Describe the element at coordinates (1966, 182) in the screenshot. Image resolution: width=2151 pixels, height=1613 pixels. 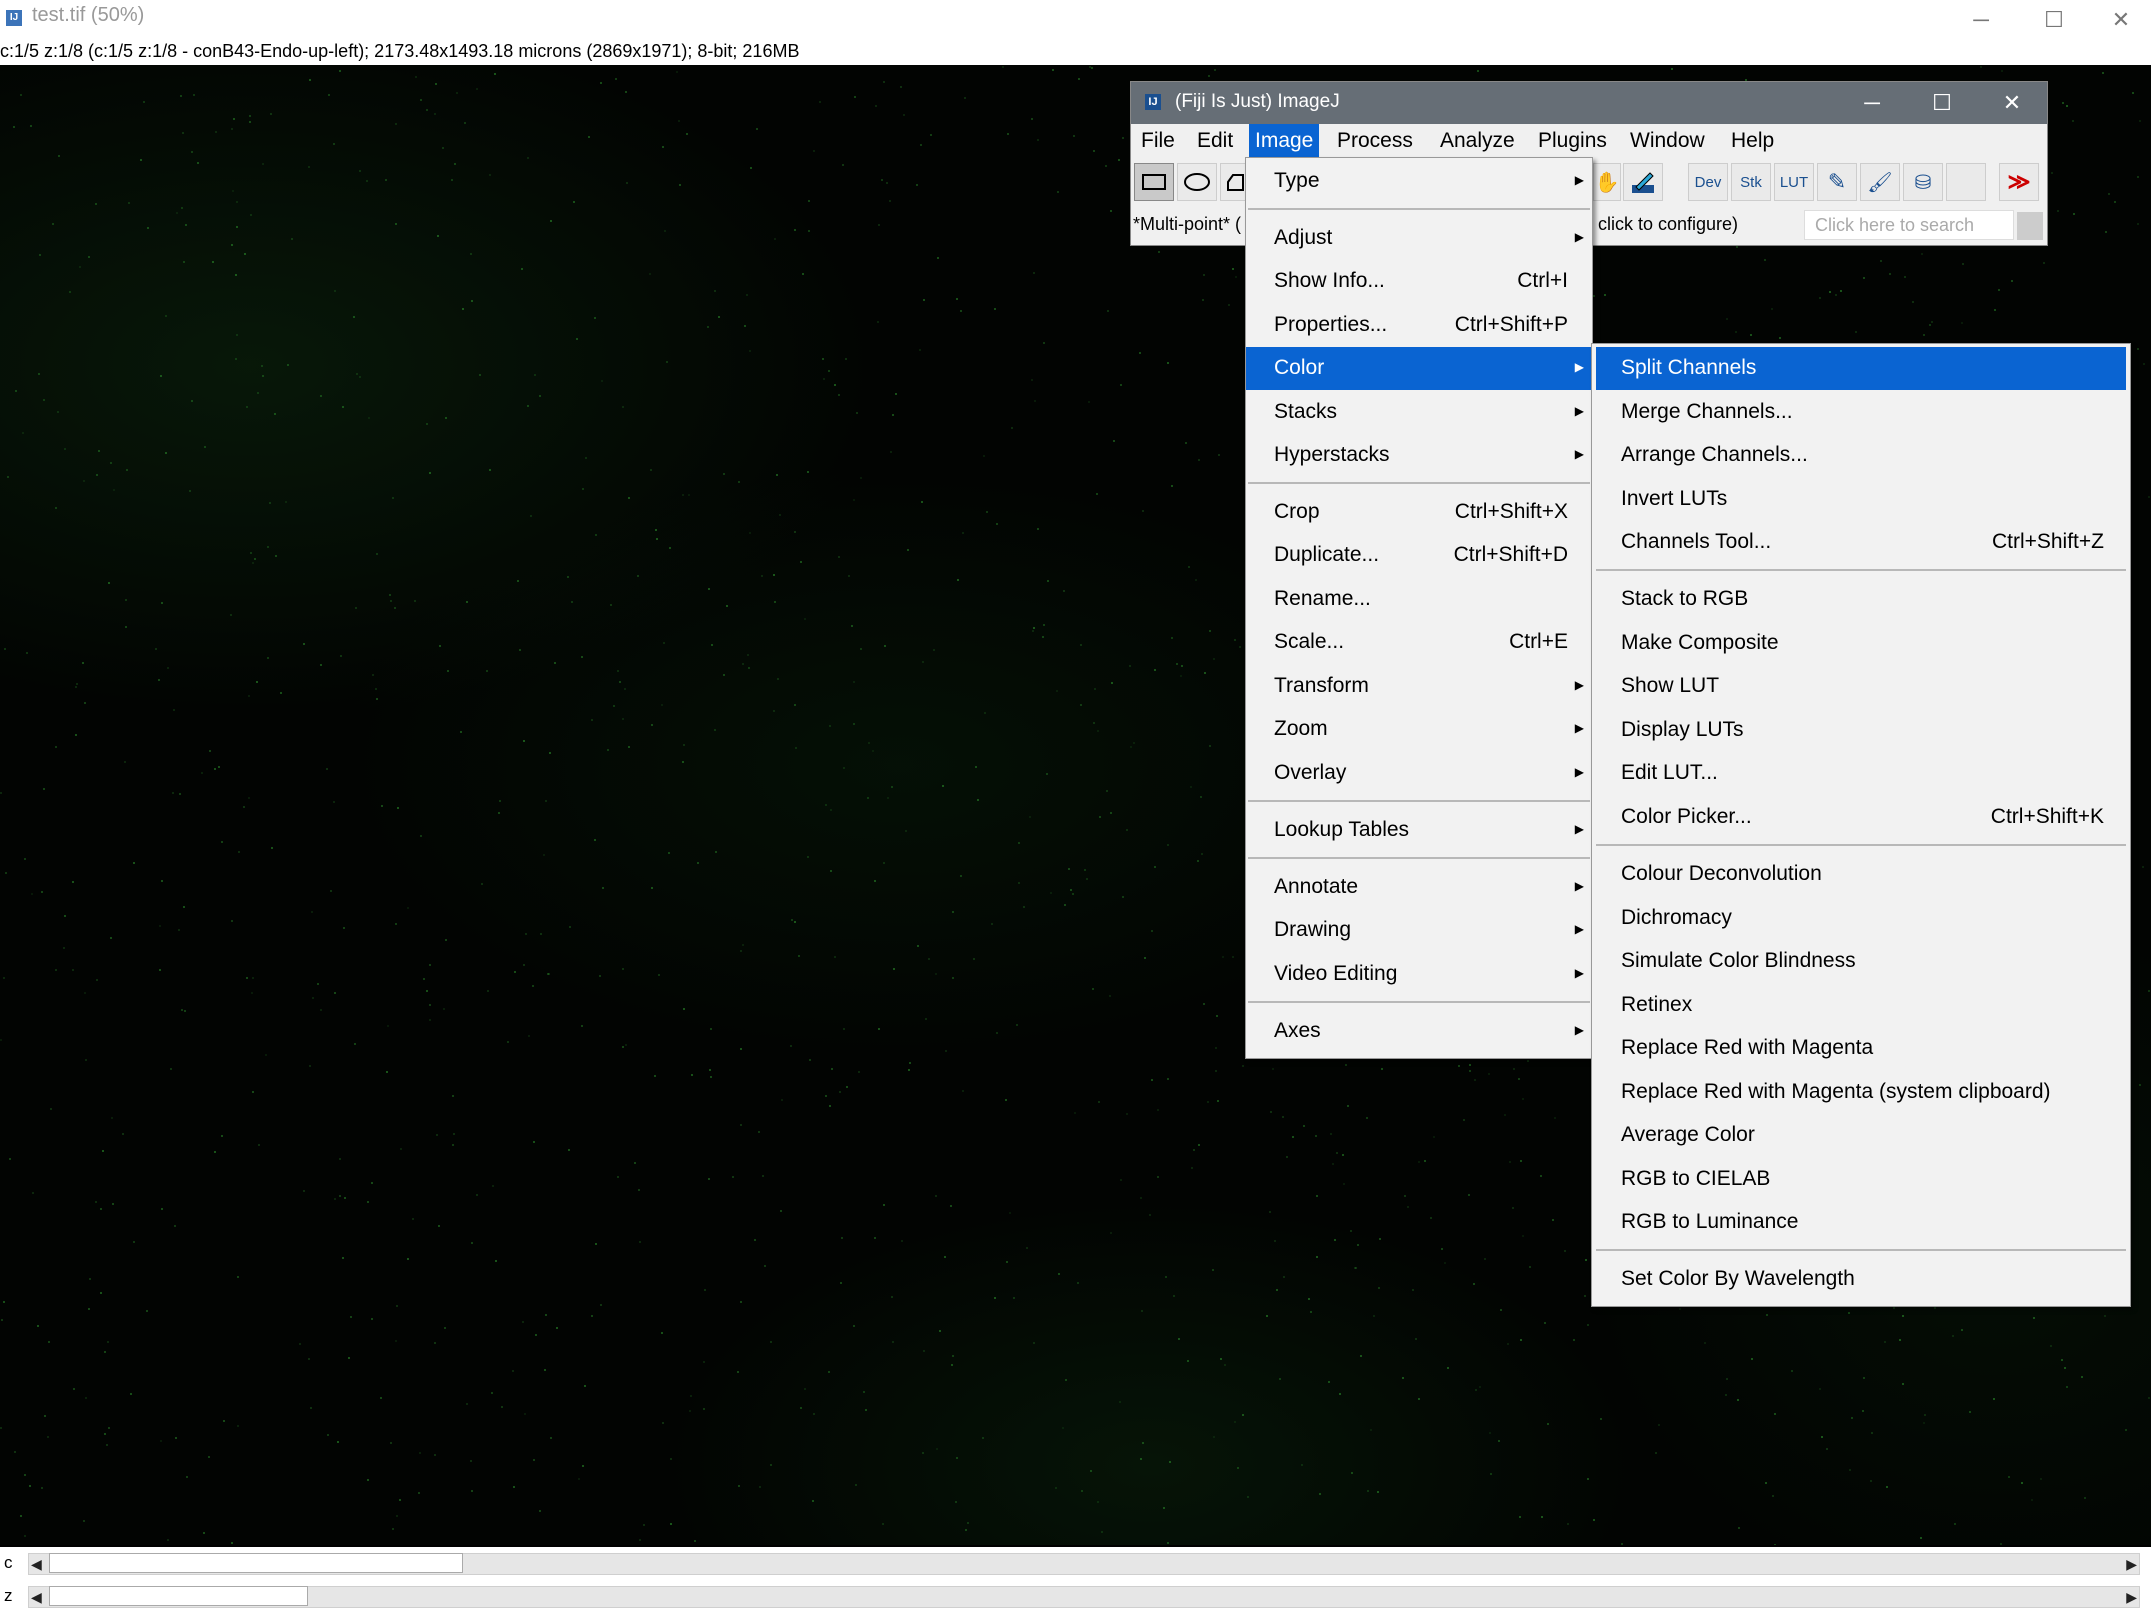
I see `empty-tool-slot` at that location.